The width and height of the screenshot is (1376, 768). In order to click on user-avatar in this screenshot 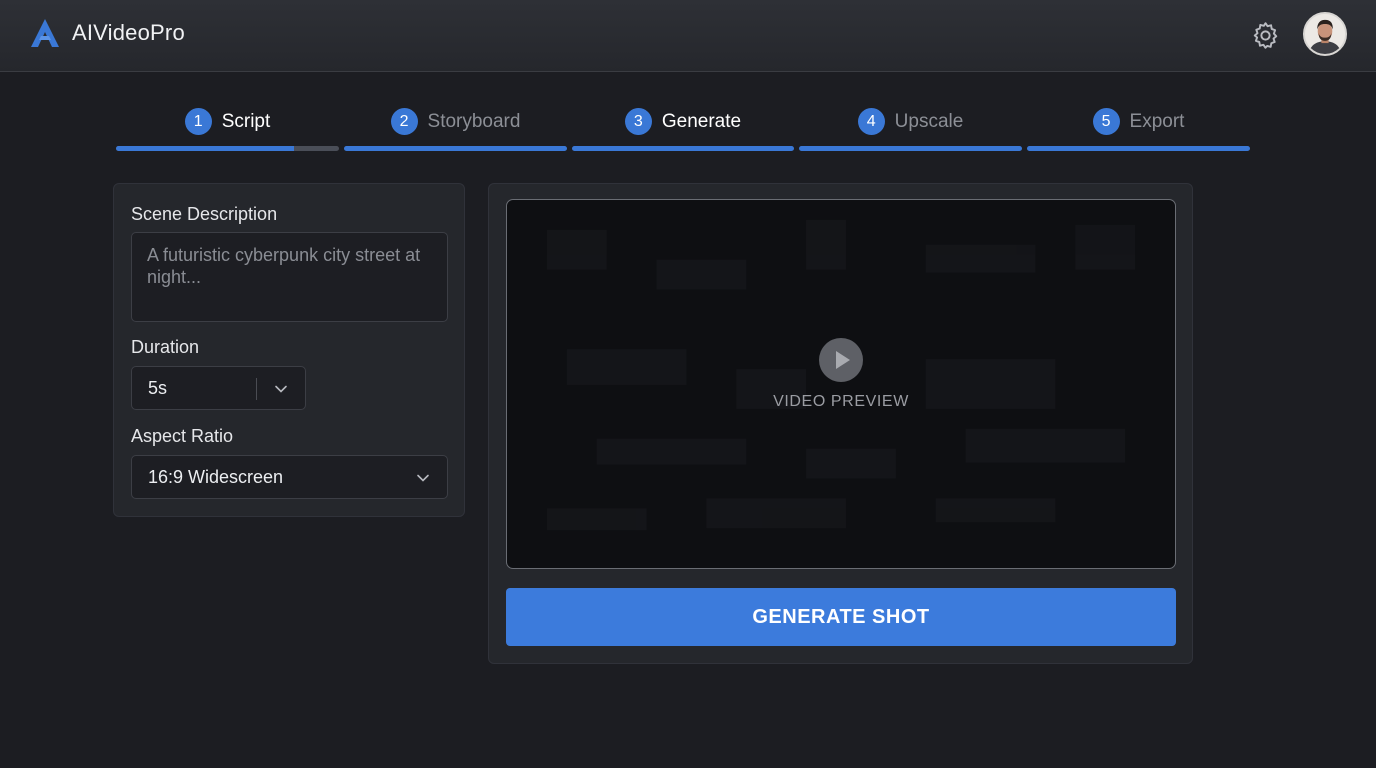, I will do `click(1325, 34)`.